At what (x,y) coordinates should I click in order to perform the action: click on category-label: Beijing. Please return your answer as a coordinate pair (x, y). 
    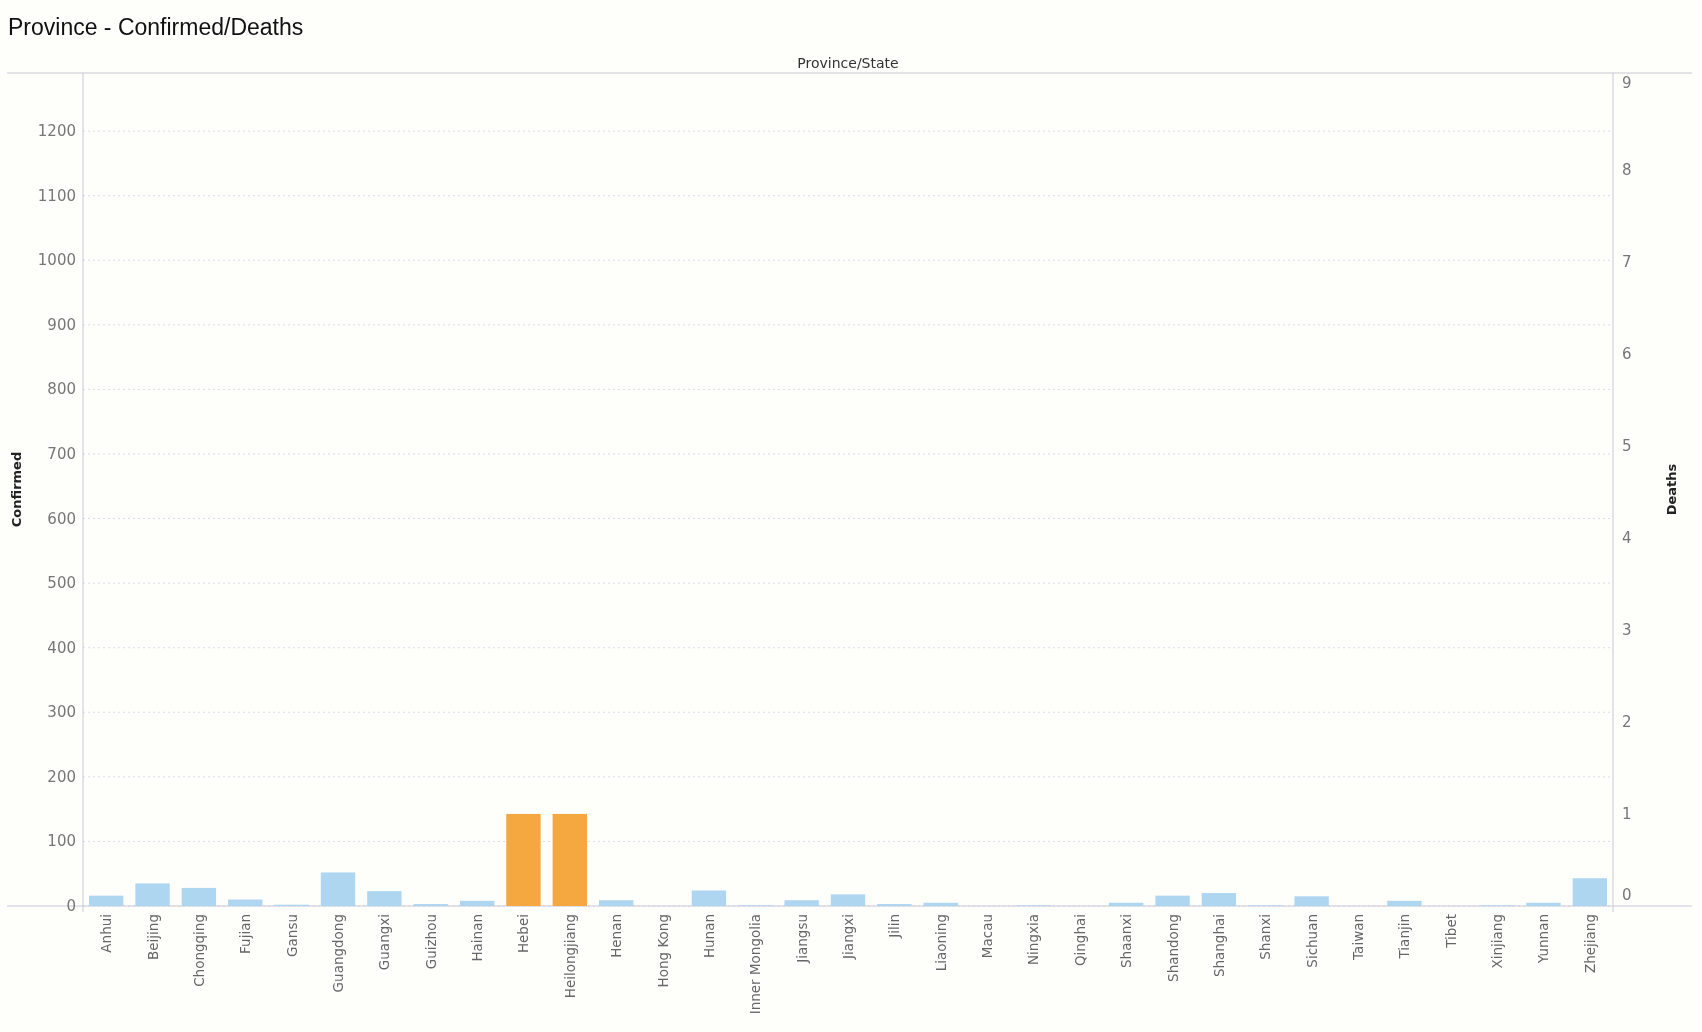
    Looking at the image, I should click on (152, 937).